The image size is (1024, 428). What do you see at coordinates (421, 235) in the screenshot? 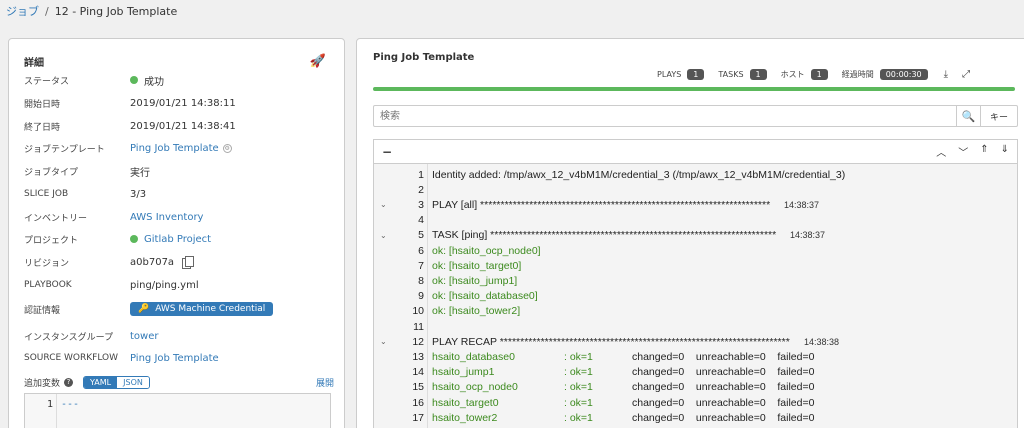
I see `line-number: 5` at bounding box center [421, 235].